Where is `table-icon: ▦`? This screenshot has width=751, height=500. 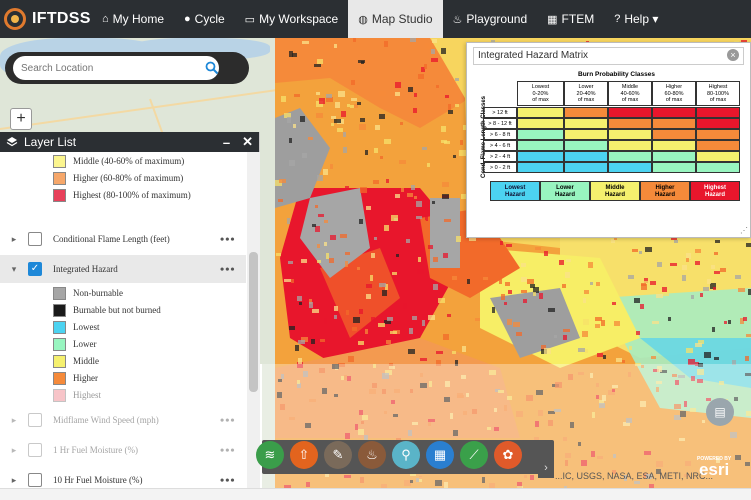 table-icon: ▦ is located at coordinates (552, 19).